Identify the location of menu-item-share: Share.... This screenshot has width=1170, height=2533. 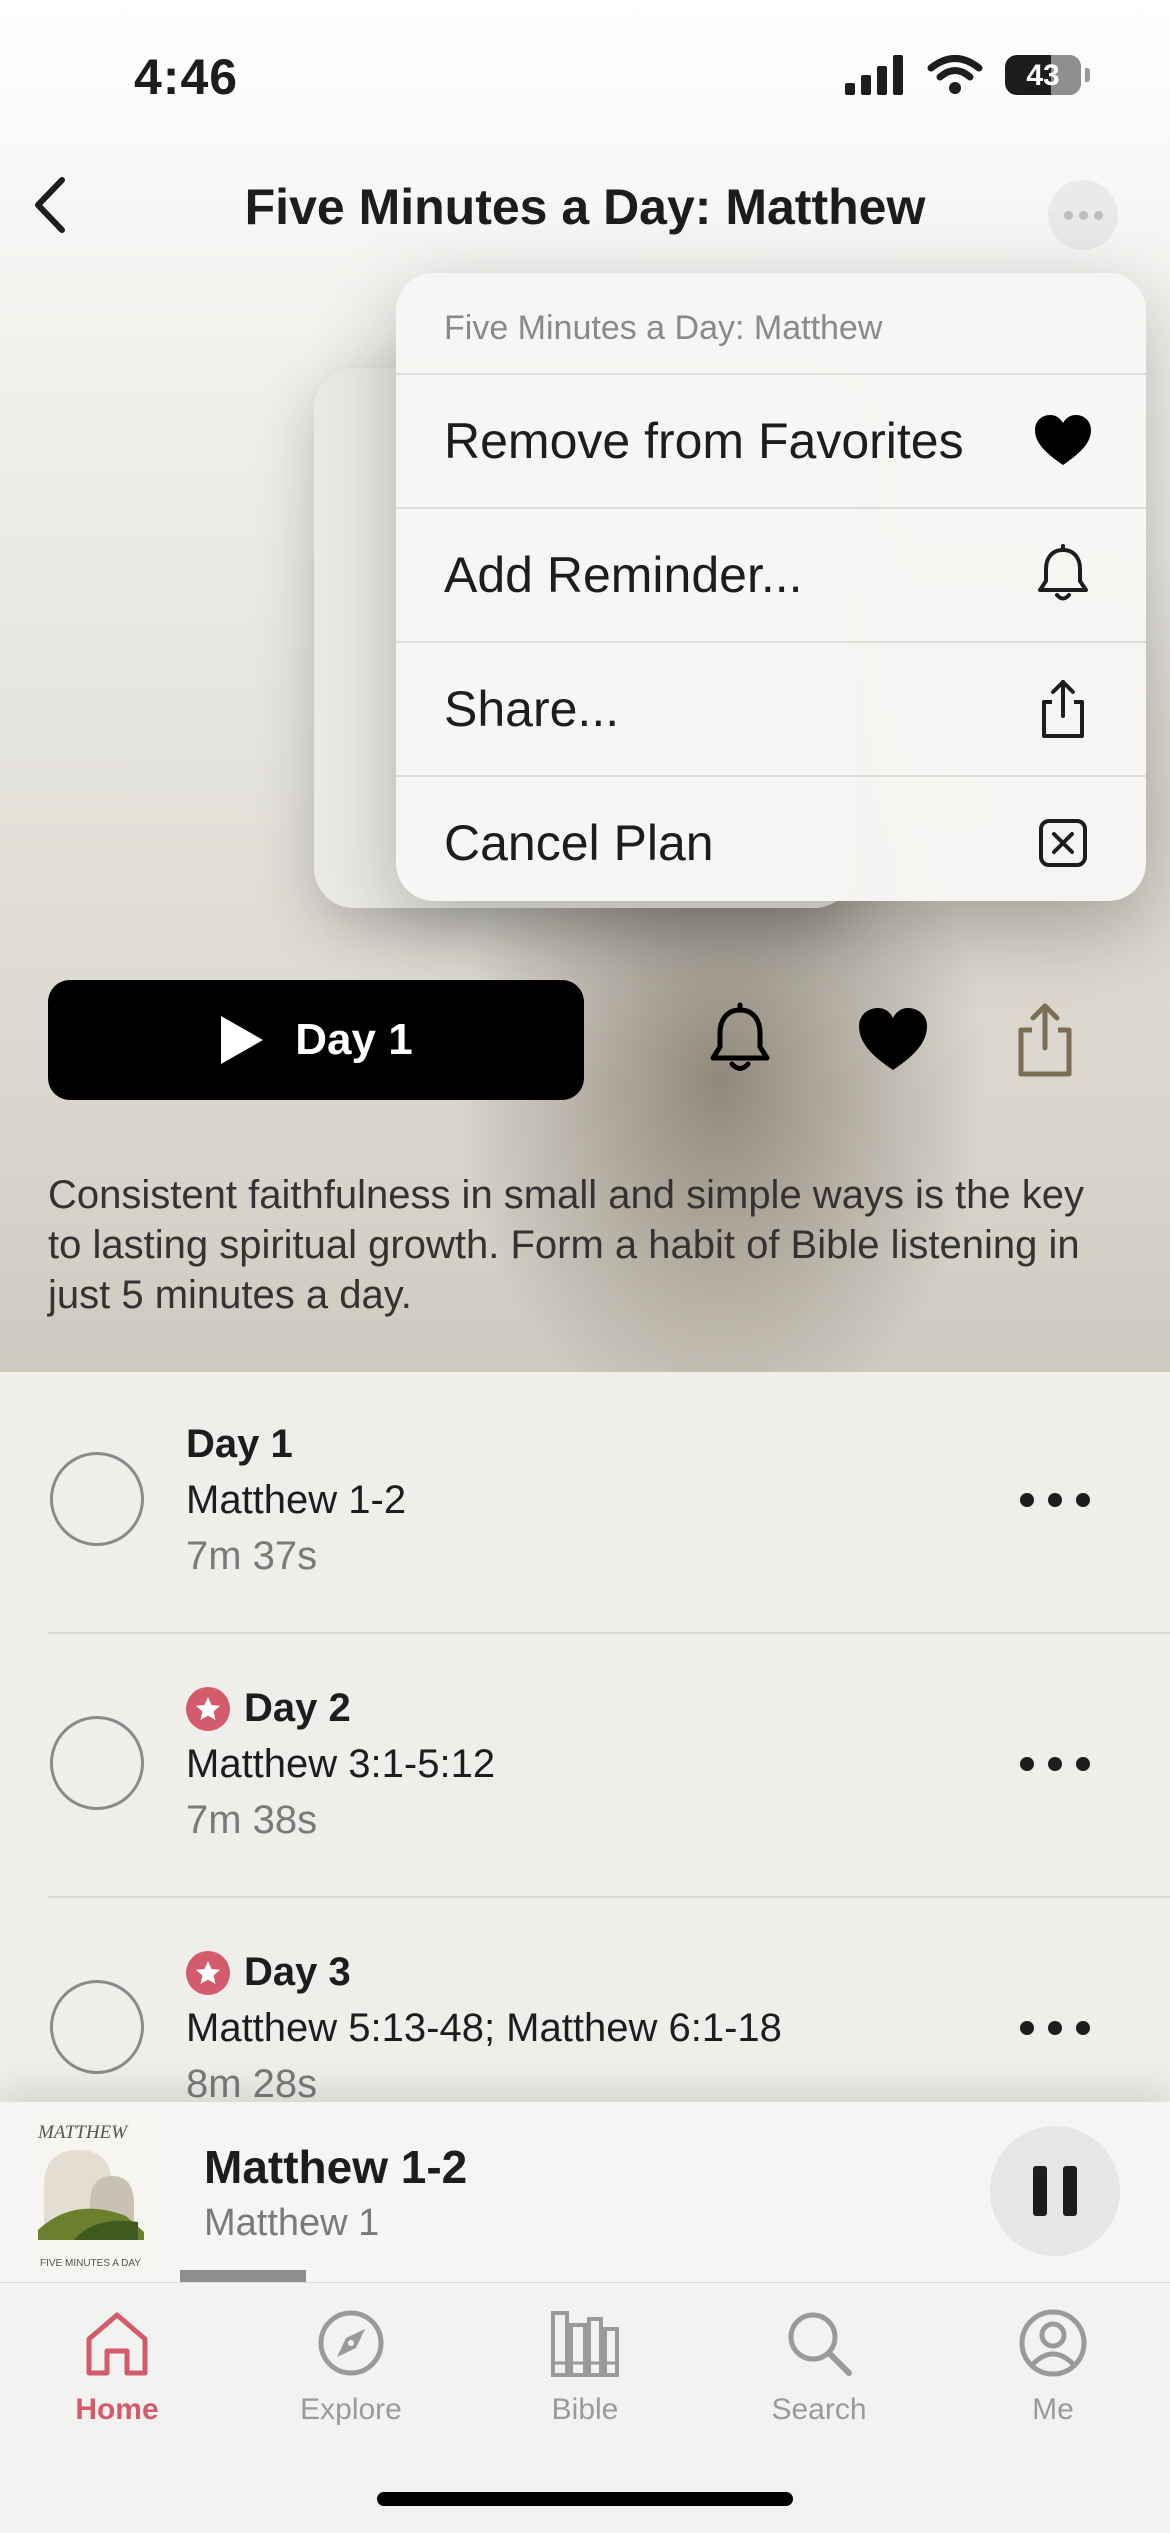
(771, 710).